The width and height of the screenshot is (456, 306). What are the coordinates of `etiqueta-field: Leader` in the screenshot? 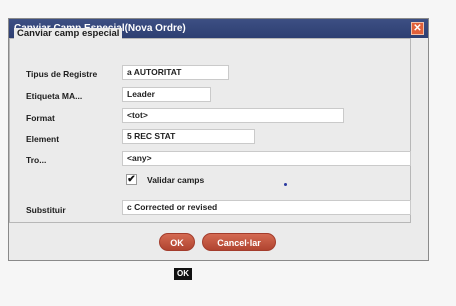 It's located at (166, 94).